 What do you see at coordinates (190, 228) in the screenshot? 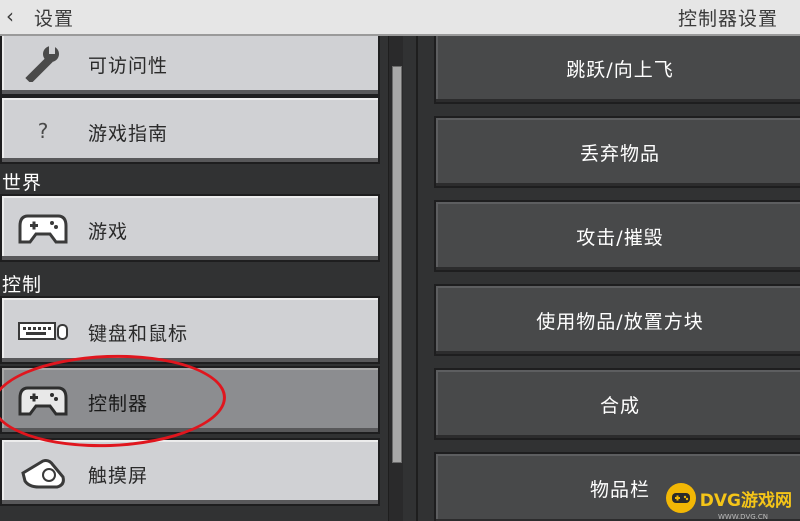
I see `sidebar-item-game: 游戏` at bounding box center [190, 228].